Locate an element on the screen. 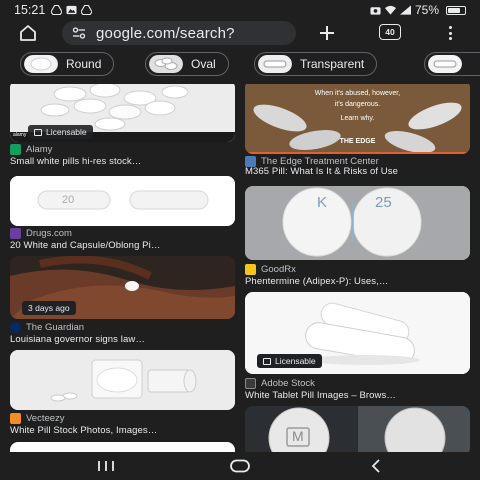  result-image: 3 days ago is located at coordinates (122, 287).